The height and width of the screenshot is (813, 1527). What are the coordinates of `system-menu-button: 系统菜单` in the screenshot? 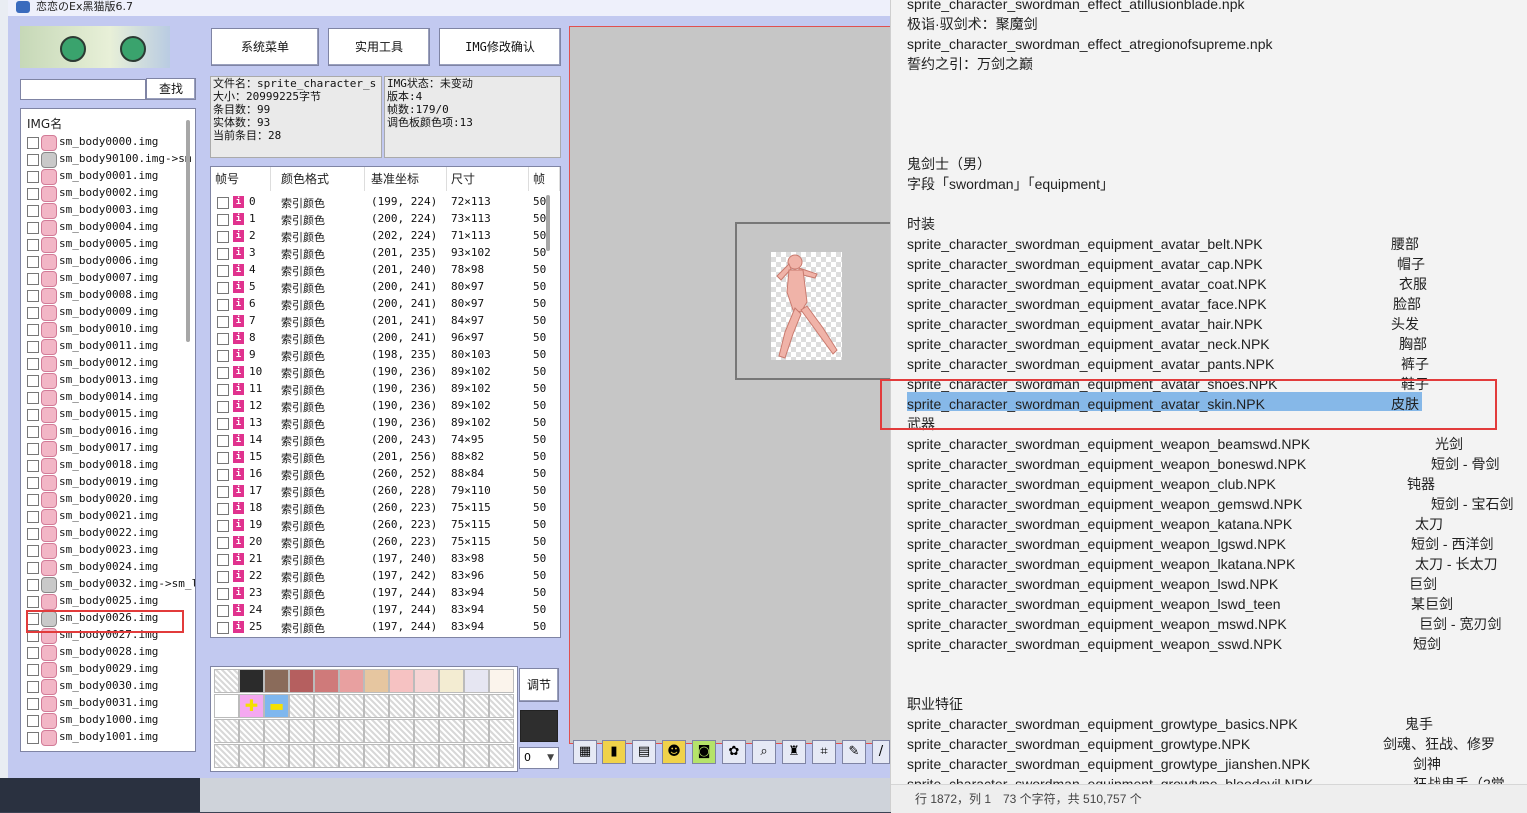 It's located at (265, 47).